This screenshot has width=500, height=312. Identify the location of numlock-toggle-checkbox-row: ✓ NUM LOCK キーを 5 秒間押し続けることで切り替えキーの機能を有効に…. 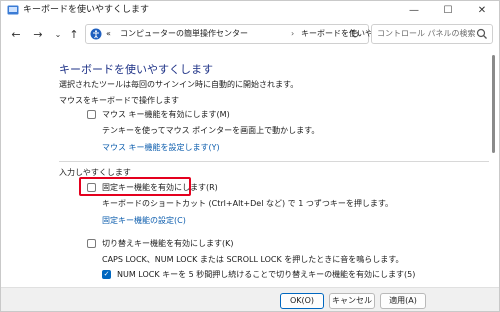
(258, 274).